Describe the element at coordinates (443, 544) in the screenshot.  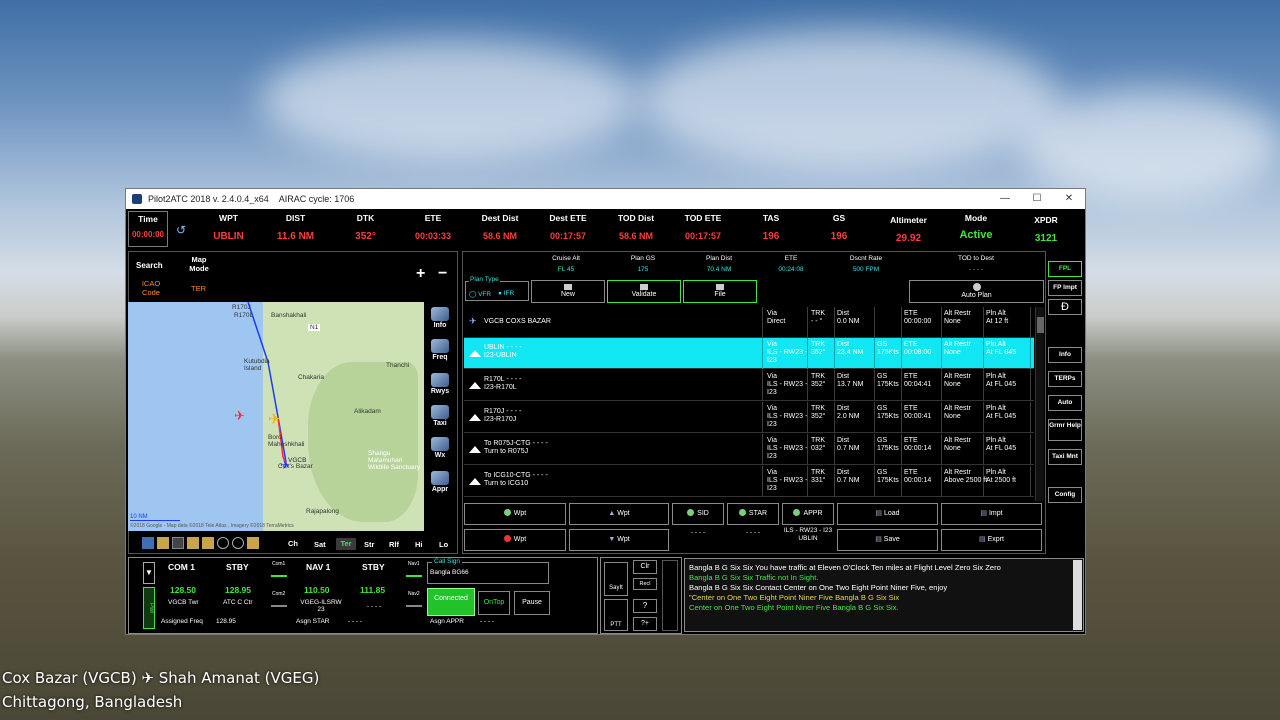
I see `tab-lo: Lo` at that location.